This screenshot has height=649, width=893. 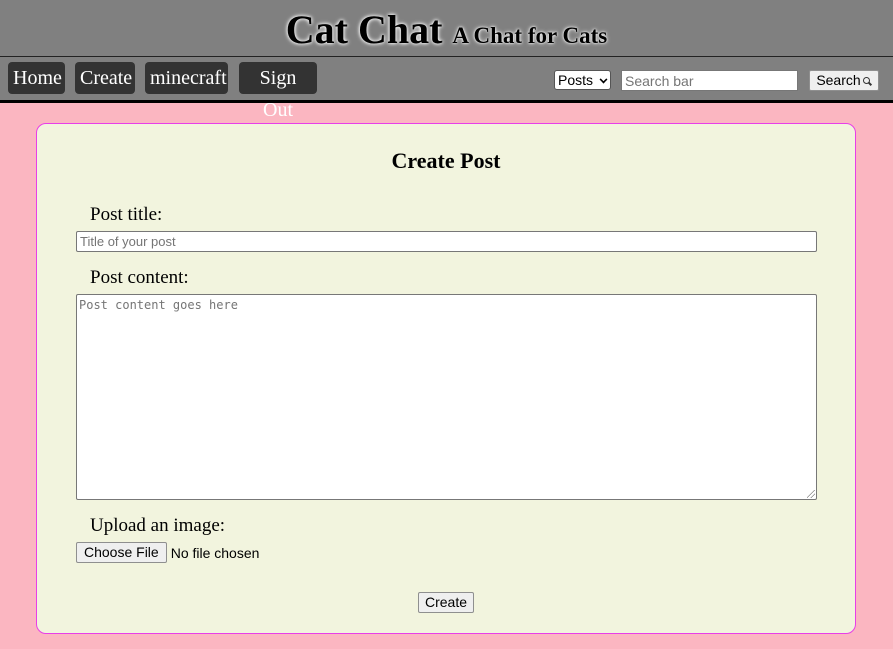 What do you see at coordinates (139, 277) in the screenshot?
I see `post-content-label: Post content:` at bounding box center [139, 277].